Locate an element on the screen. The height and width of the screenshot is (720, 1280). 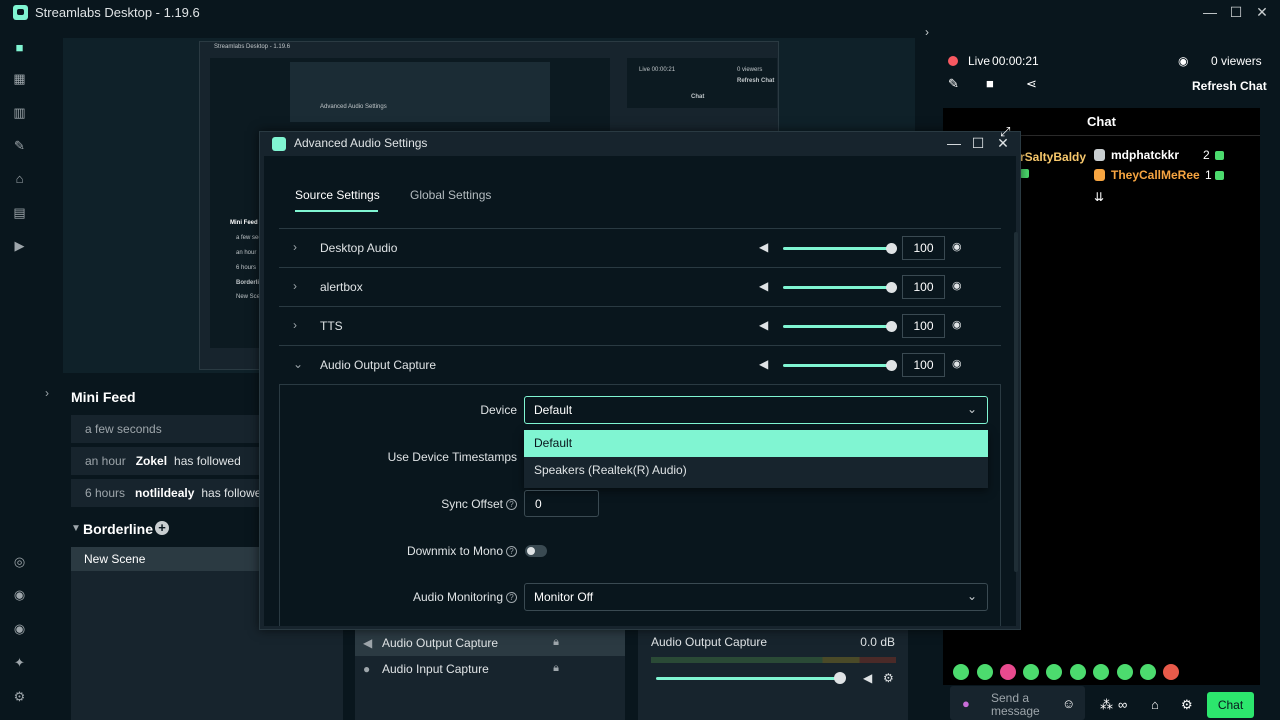
popout-icon: ⤢ is located at coordinates (1005, 132).